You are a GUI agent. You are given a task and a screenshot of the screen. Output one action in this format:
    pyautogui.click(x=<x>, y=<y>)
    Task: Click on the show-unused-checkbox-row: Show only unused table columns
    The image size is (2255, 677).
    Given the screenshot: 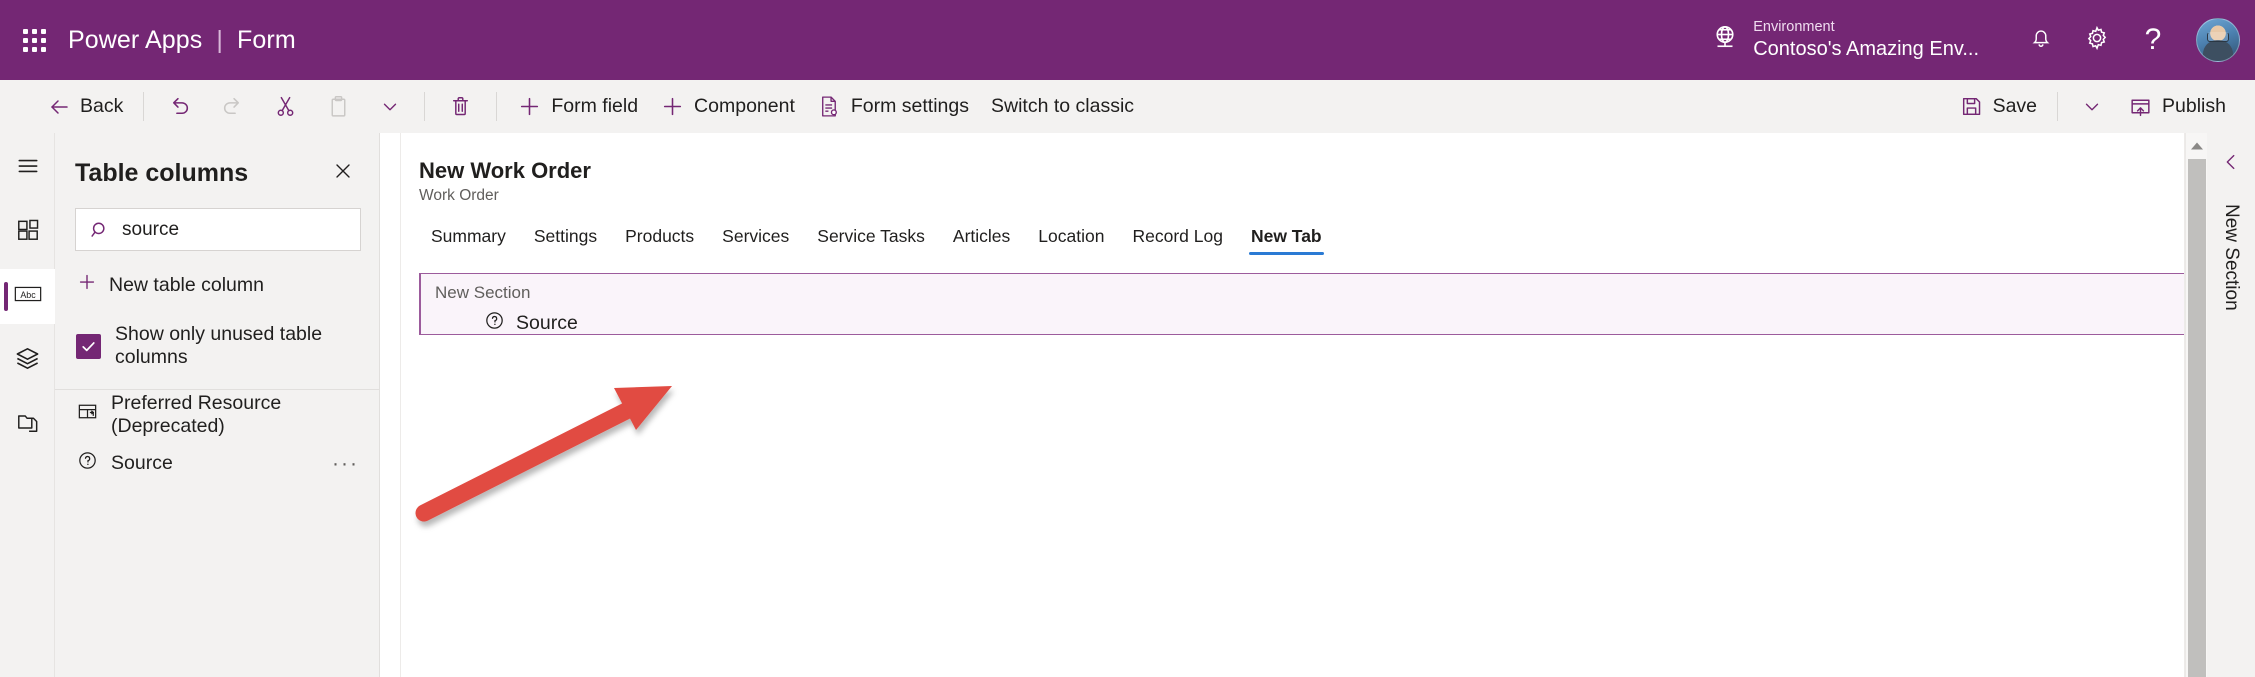 What is the action you would take?
    pyautogui.click(x=217, y=347)
    